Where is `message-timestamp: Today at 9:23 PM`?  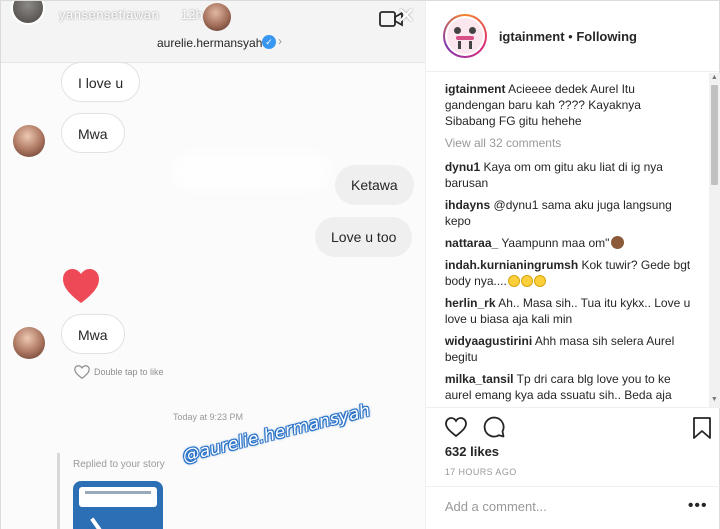
message-timestamp: Today at 9:23 PM is located at coordinates (208, 417).